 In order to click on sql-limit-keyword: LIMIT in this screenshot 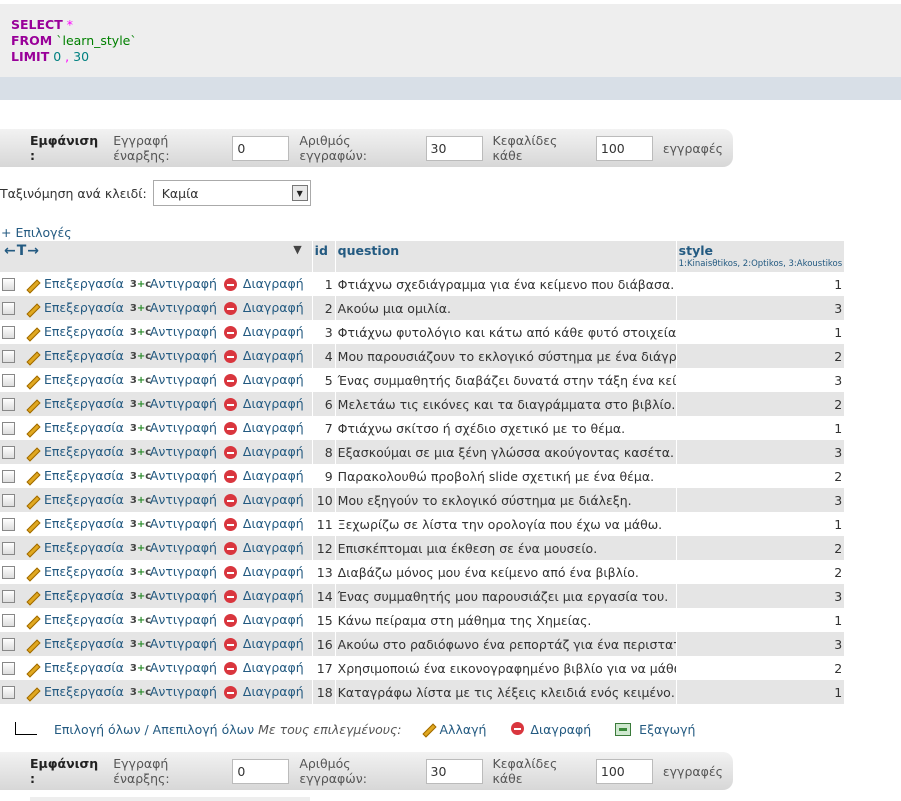, I will do `click(30, 56)`.